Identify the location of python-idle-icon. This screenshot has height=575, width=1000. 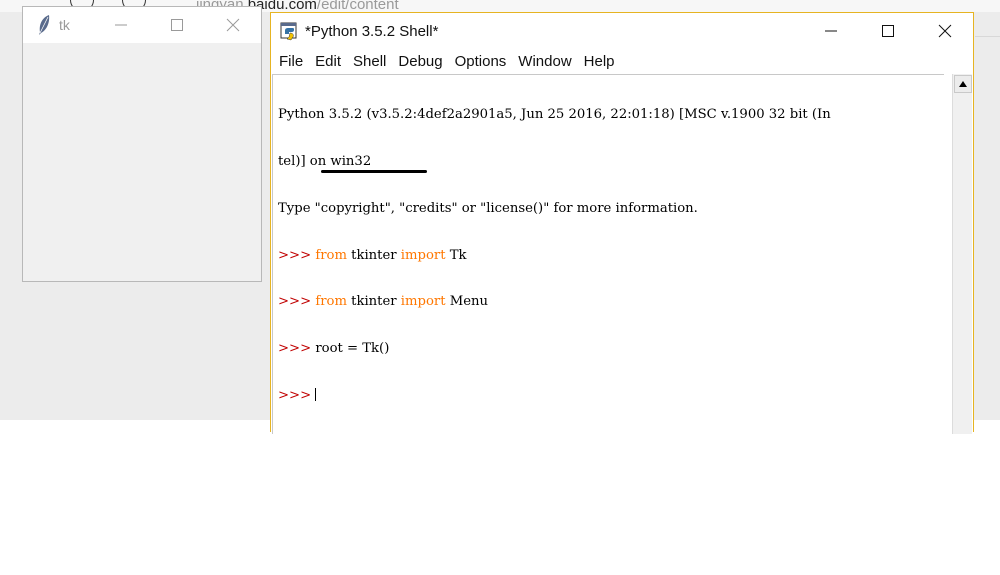
(290, 31).